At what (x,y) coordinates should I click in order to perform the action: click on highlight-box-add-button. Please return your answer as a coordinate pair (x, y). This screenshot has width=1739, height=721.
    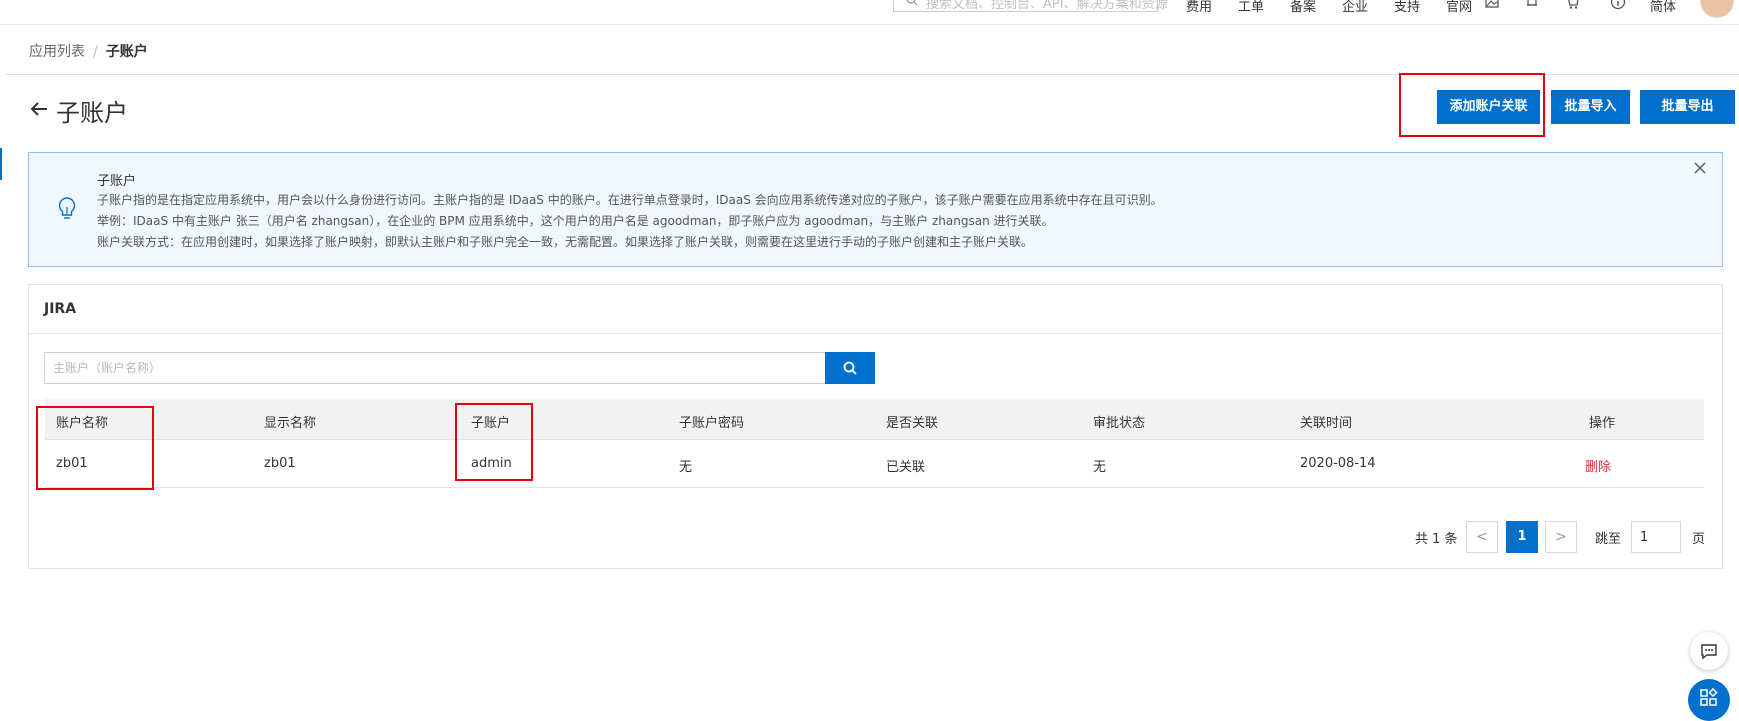
    Looking at the image, I should click on (1472, 105).